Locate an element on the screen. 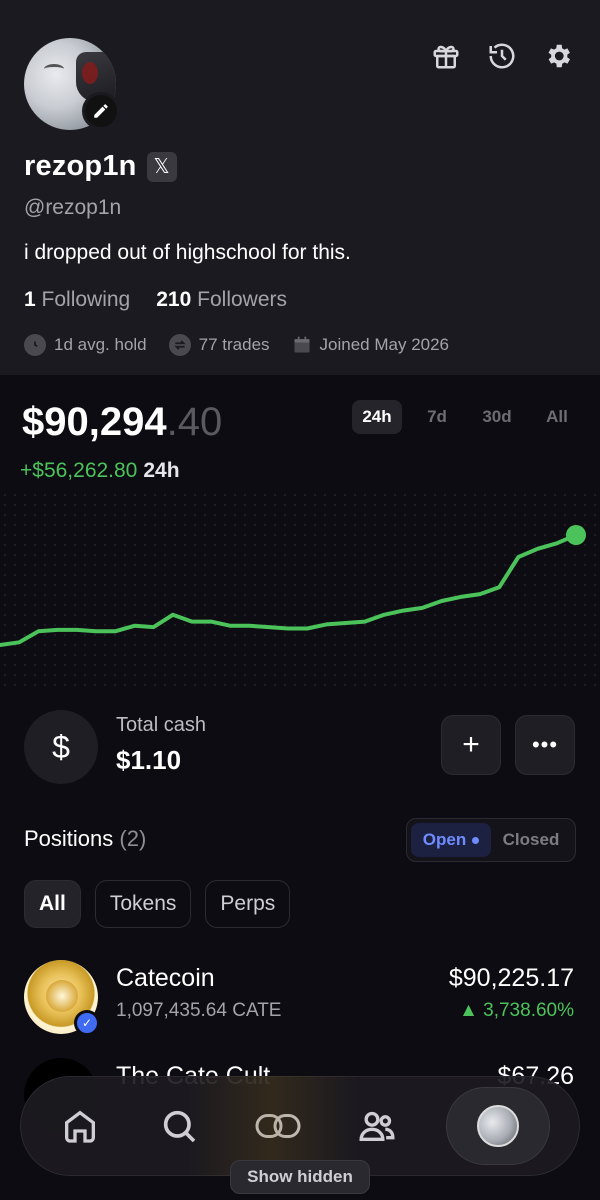  nav-home is located at coordinates (80, 1126).